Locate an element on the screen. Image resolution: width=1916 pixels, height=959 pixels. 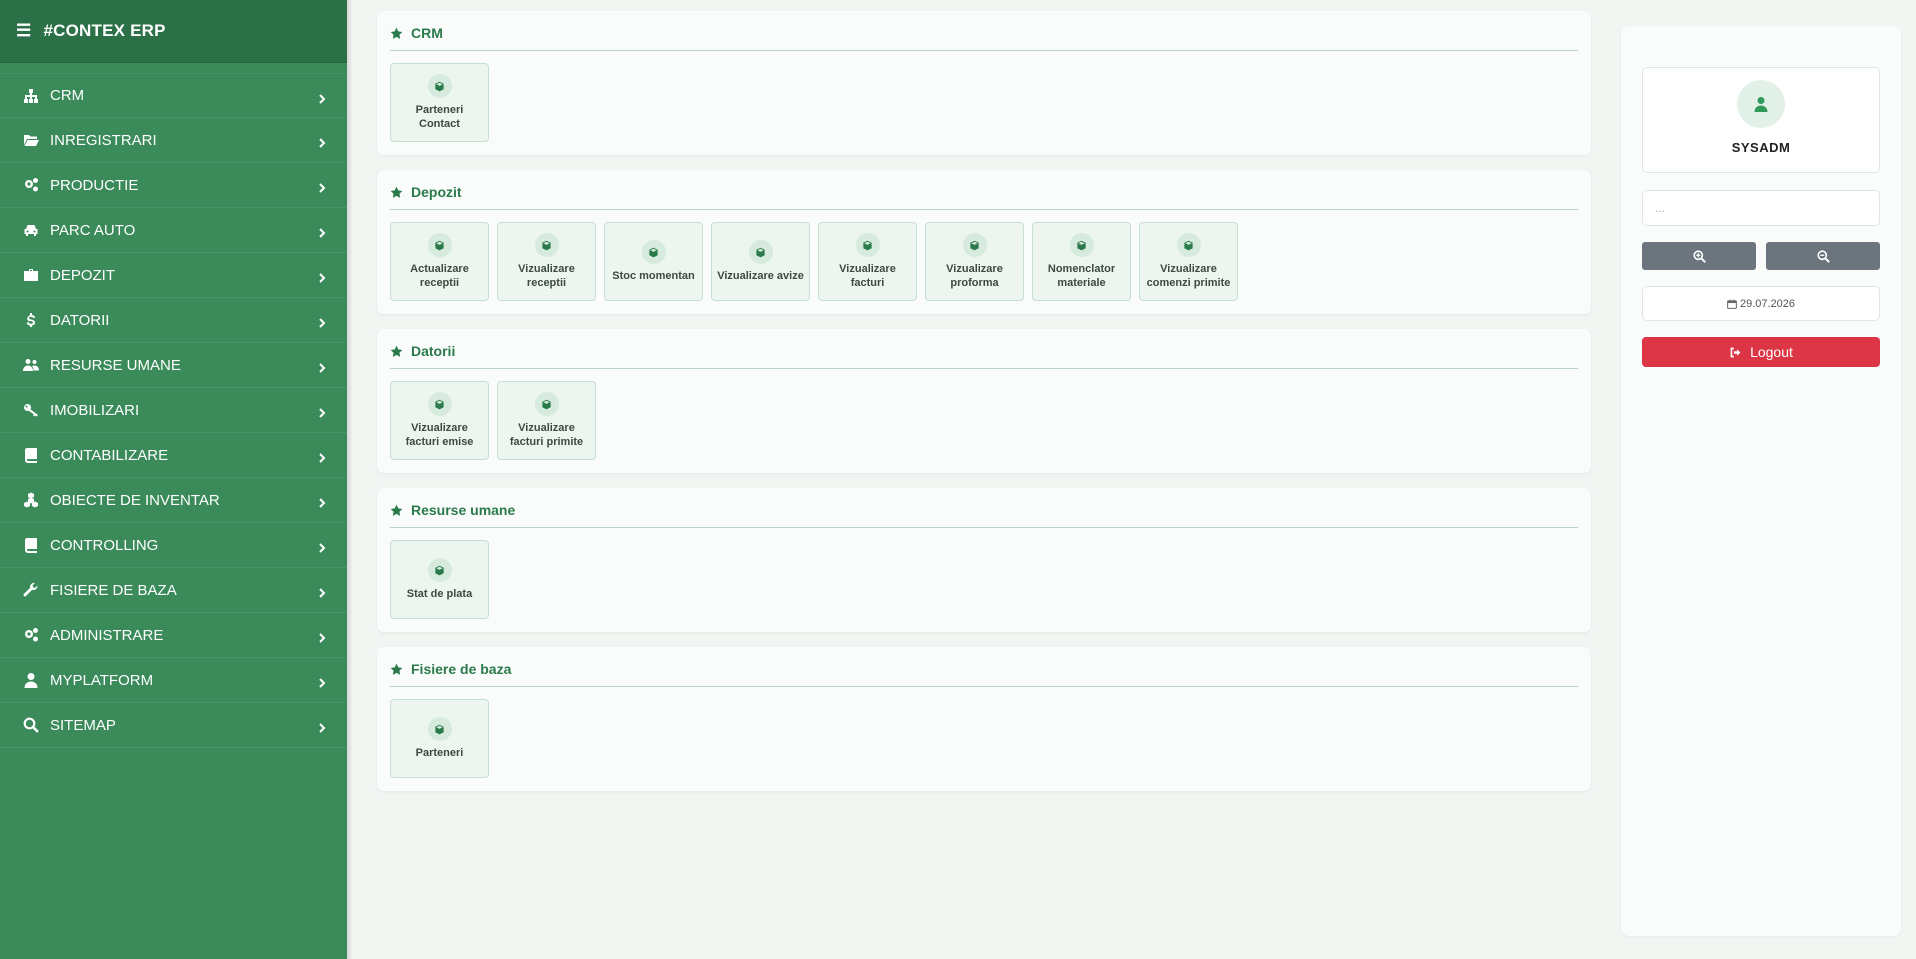
wrench-icon is located at coordinates (31, 590).